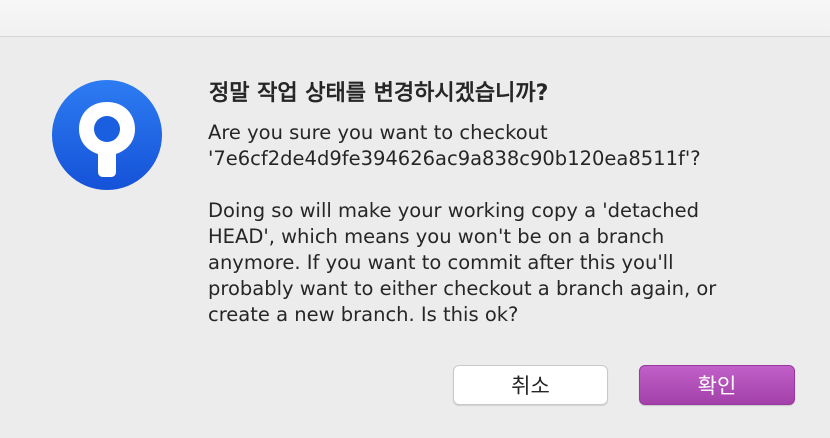 The image size is (830, 438). Describe the element at coordinates (107, 135) in the screenshot. I see `sourcetree-app-icon` at that location.